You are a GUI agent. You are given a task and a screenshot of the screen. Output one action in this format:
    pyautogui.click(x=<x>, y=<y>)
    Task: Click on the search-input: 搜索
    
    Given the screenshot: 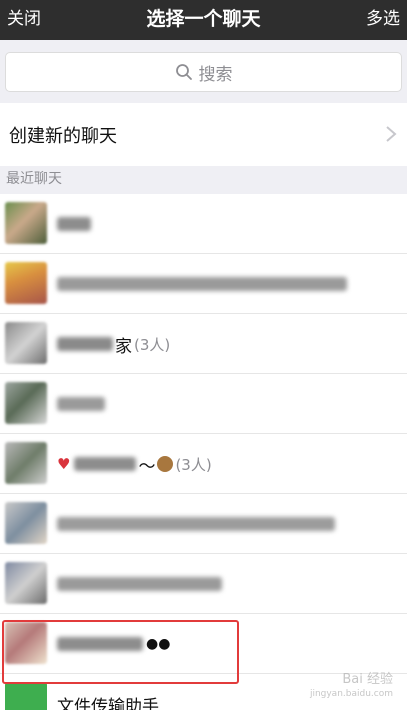 What is the action you would take?
    pyautogui.click(x=203, y=72)
    